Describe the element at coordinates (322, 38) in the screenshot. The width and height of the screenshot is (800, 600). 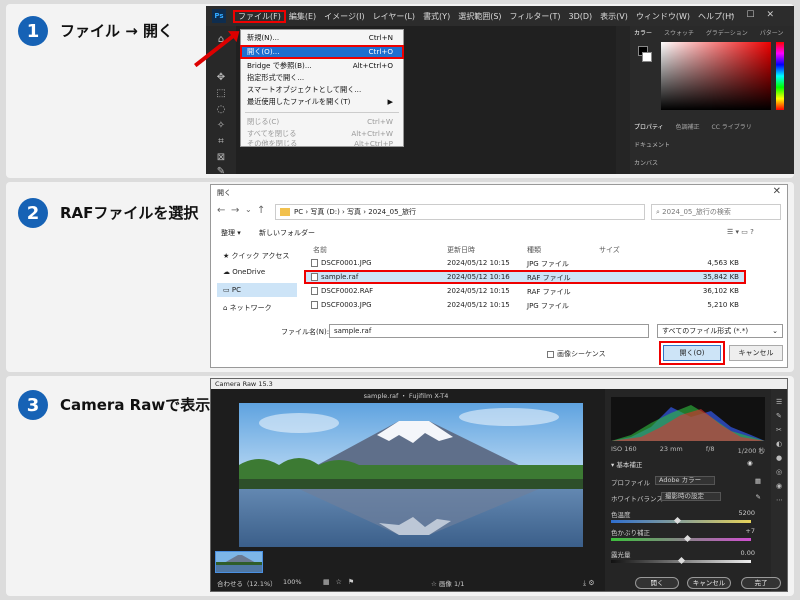
I see `menu-item-new: 新規(N)... Ctrl+N` at that location.